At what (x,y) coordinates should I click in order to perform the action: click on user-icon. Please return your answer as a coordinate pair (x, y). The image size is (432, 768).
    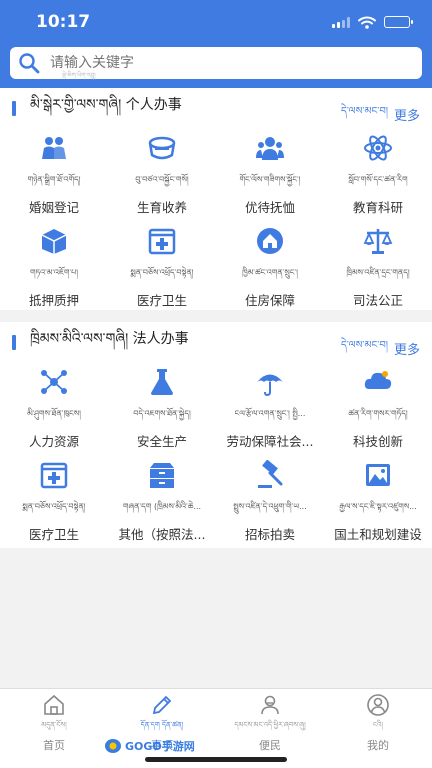
    Looking at the image, I should click on (378, 705).